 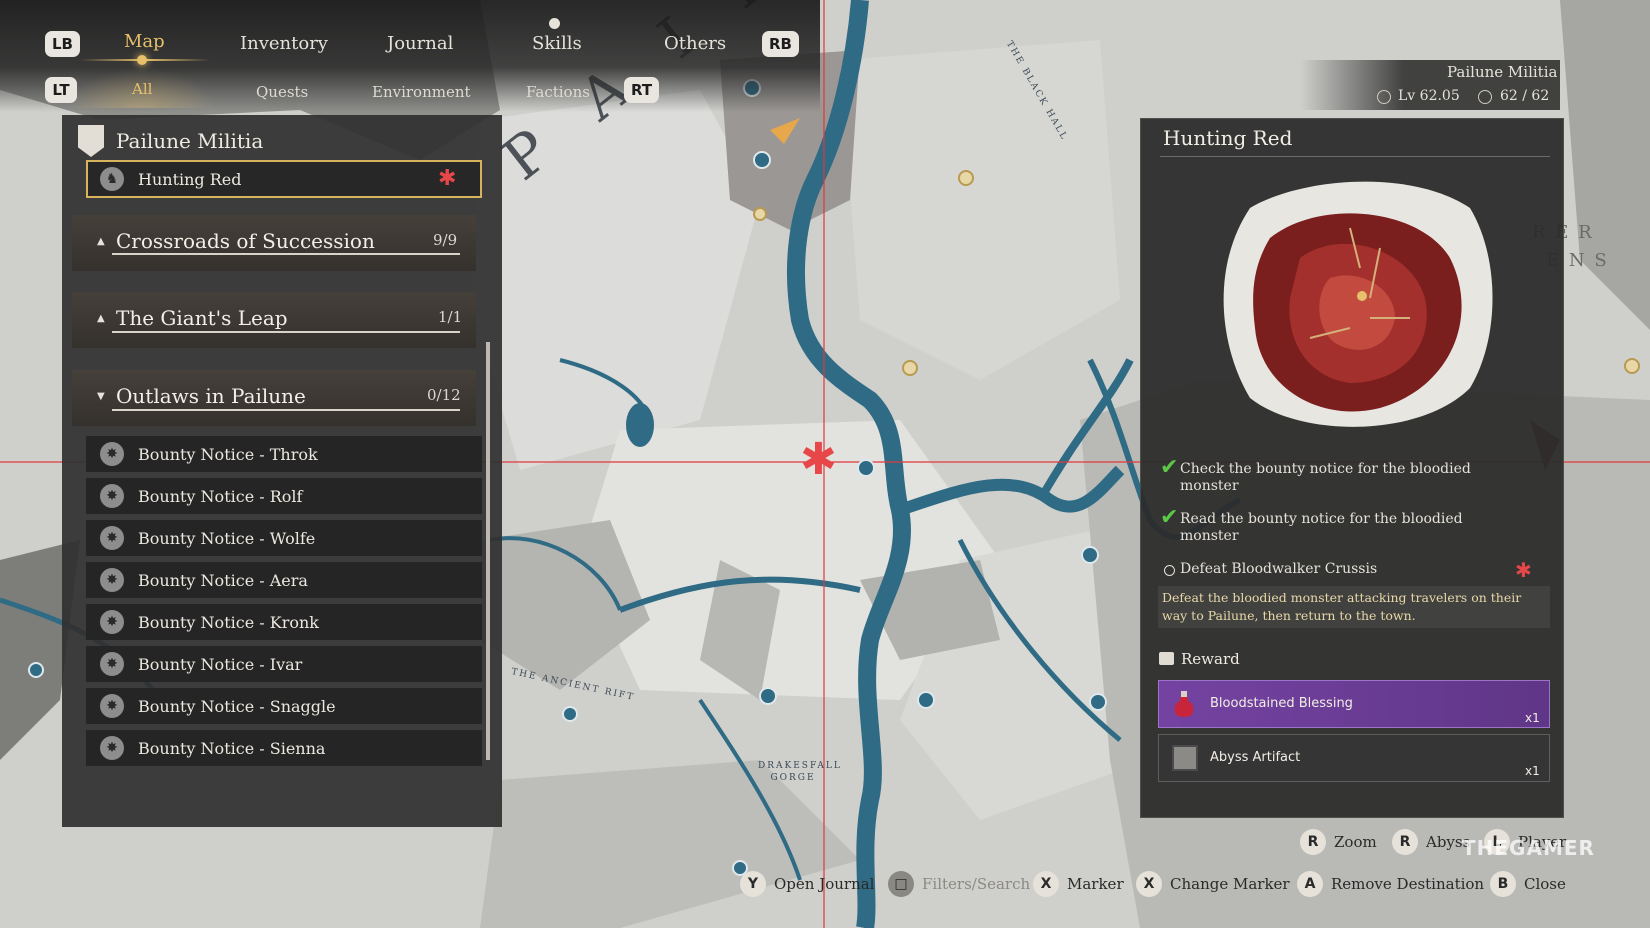 I want to click on subtab-all: All, so click(x=142, y=89).